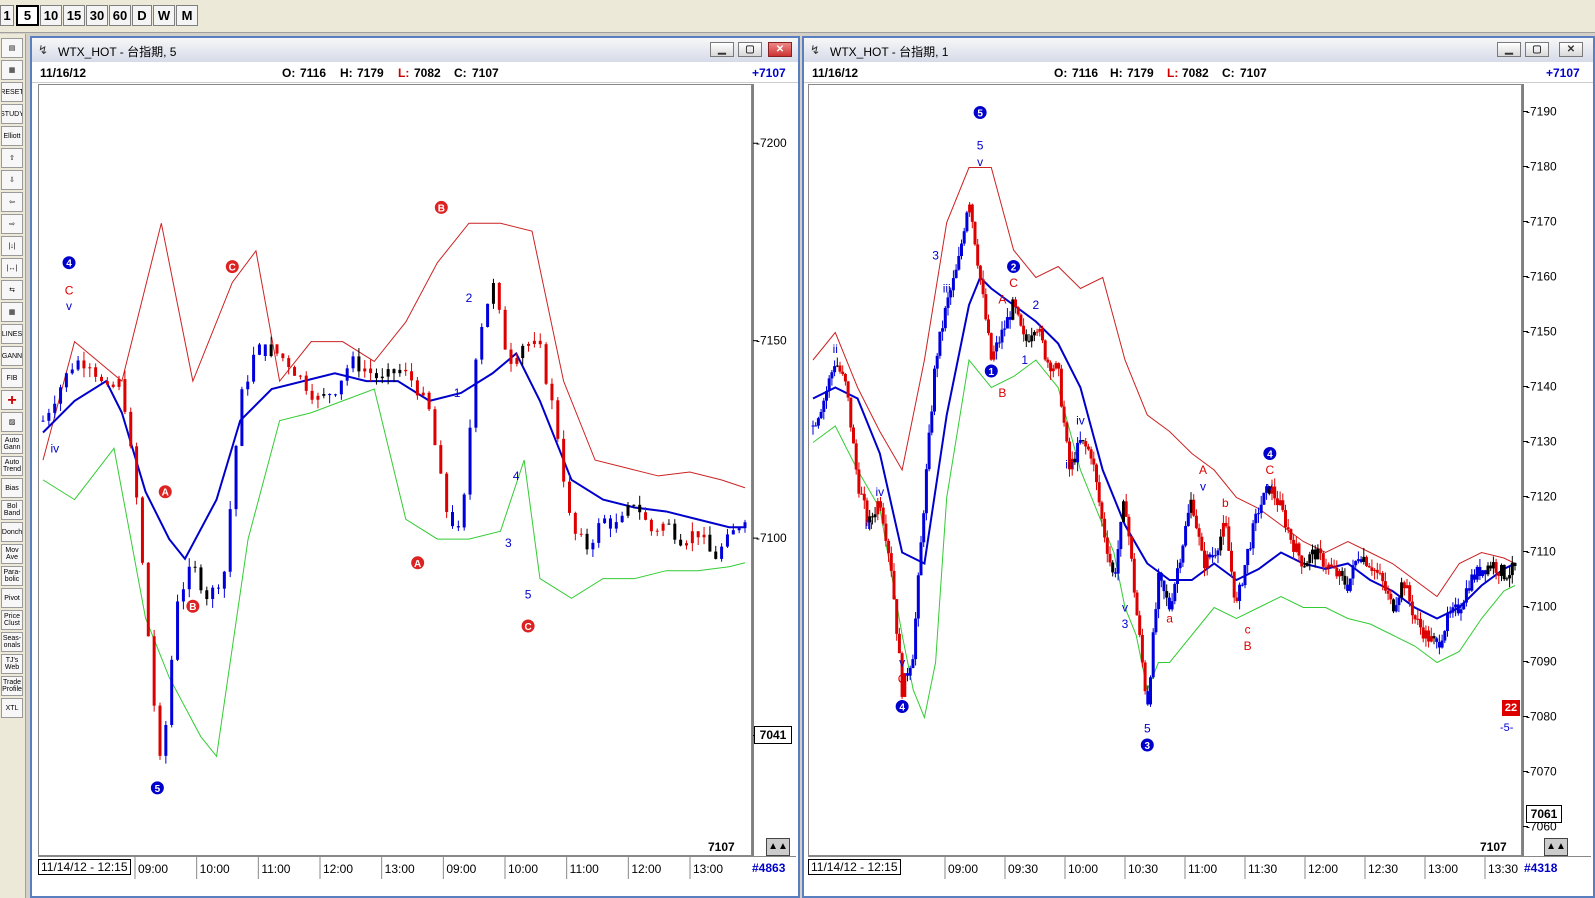  What do you see at coordinates (27, 15) in the screenshot?
I see `timeframe-5-button: 5` at bounding box center [27, 15].